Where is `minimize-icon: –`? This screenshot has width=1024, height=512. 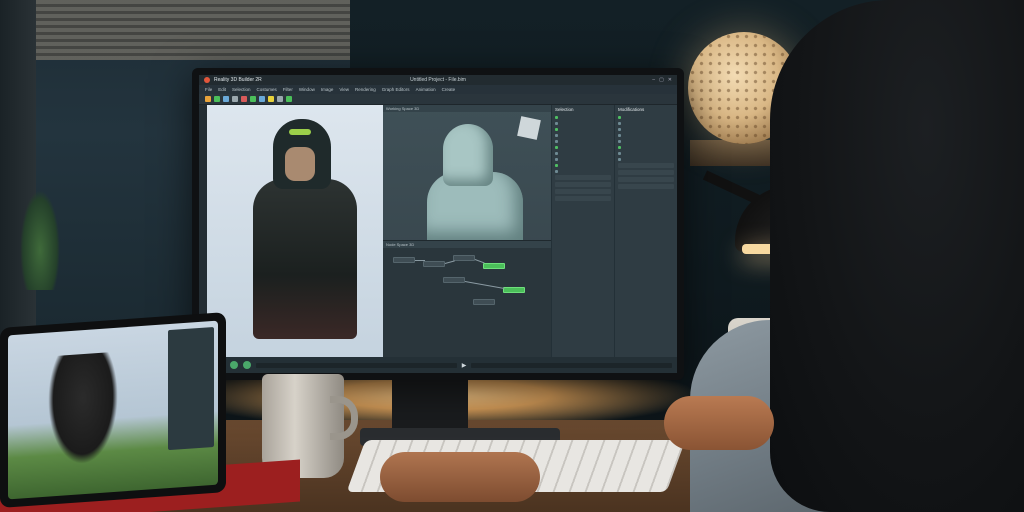 minimize-icon: – is located at coordinates (653, 80).